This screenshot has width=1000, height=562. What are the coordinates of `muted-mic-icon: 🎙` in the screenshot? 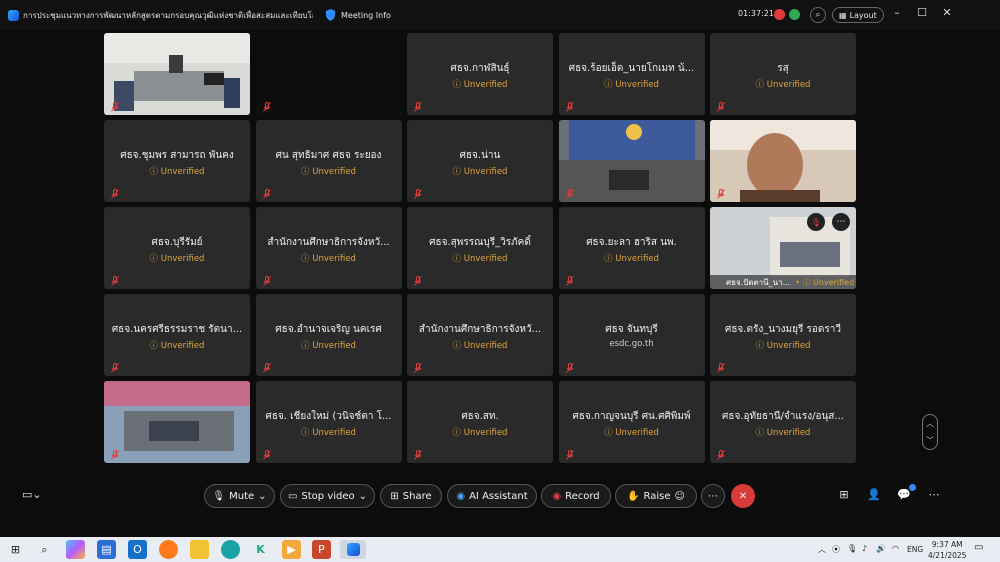 It's located at (816, 222).